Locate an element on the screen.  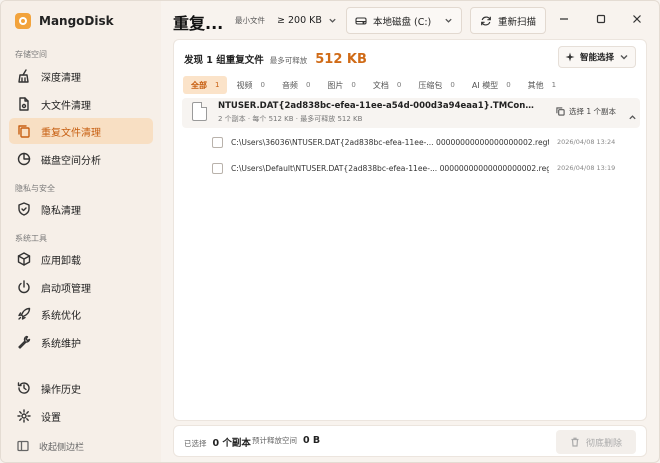
gear-icon is located at coordinates (24, 416).